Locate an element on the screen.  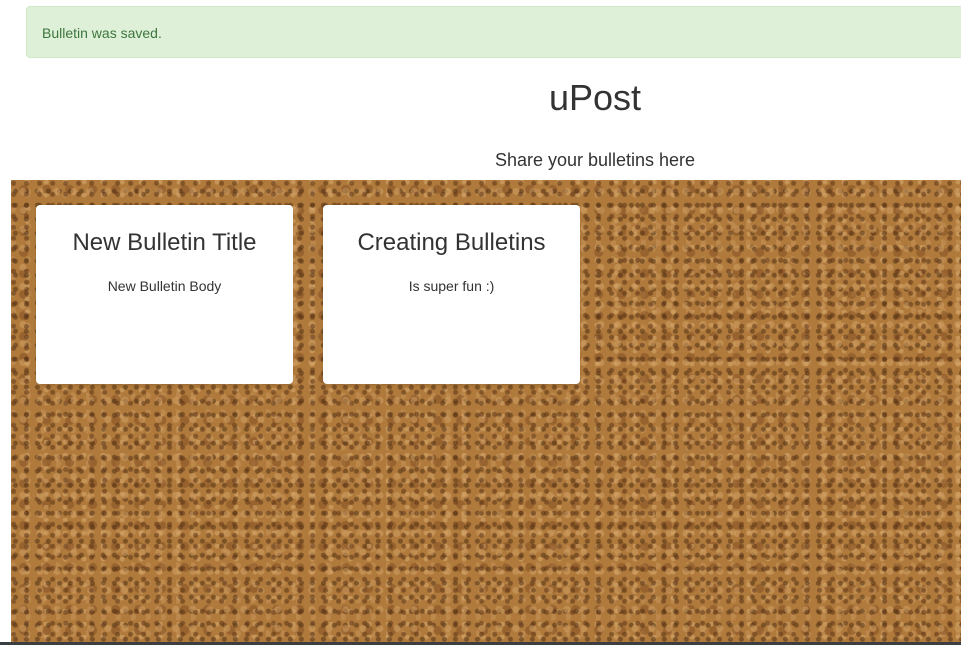
bulletin-title: Creating Bulletins is located at coordinates (451, 242).